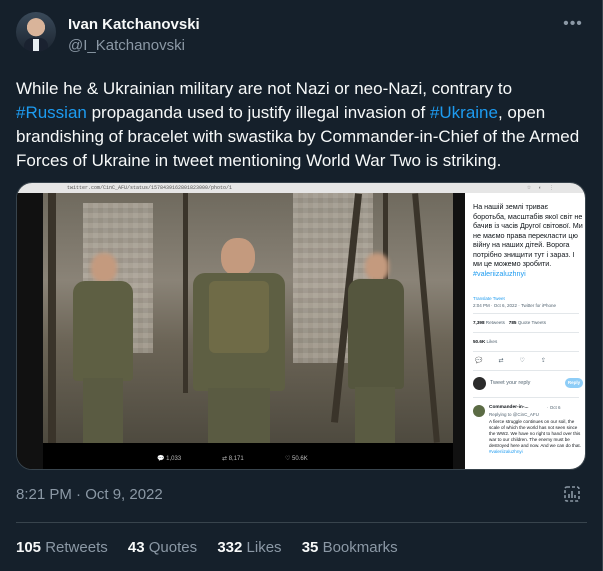  I want to click on more-icon: •••, so click(573, 26).